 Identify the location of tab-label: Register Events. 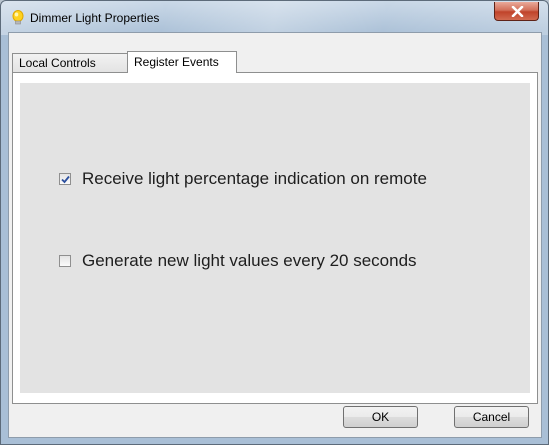
(176, 62).